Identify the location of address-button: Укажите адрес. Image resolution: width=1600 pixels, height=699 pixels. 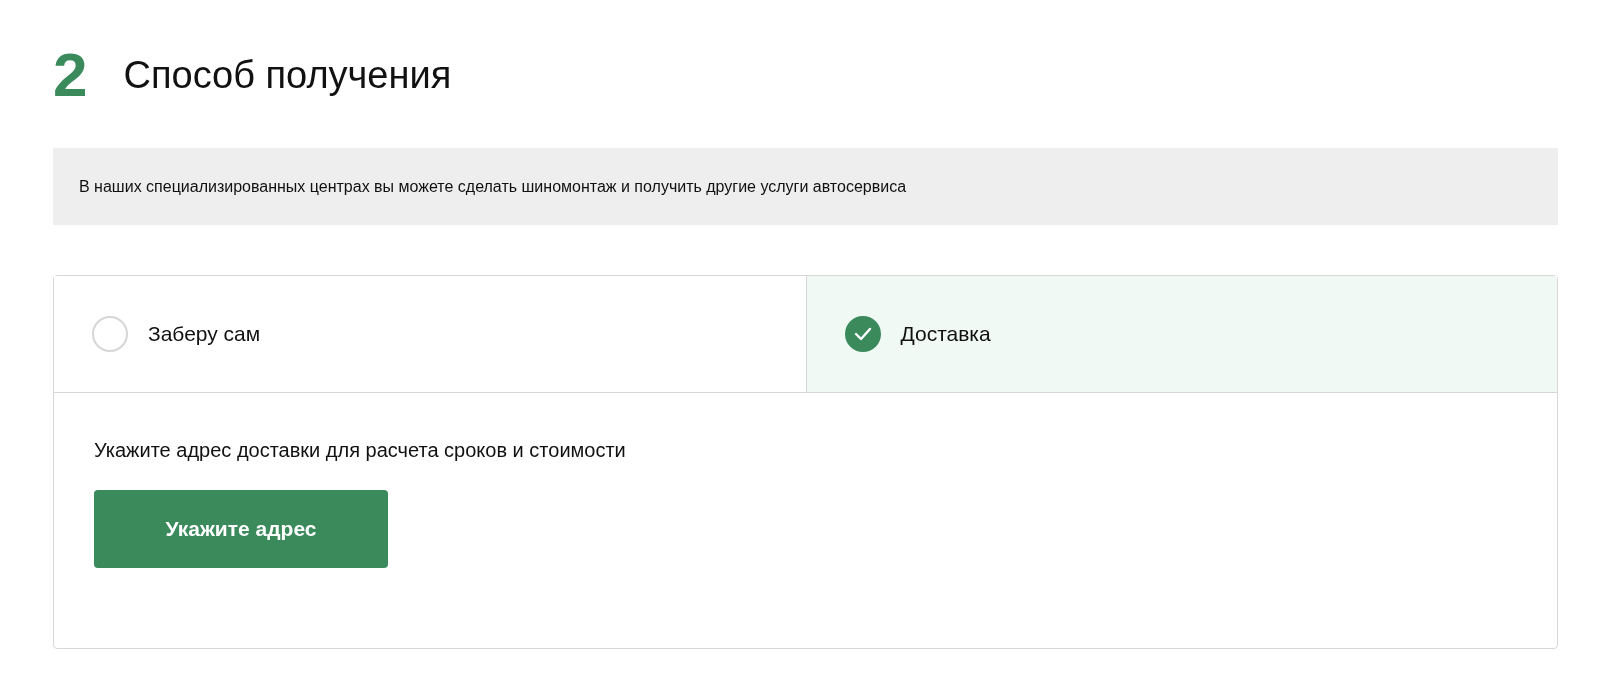
(241, 529).